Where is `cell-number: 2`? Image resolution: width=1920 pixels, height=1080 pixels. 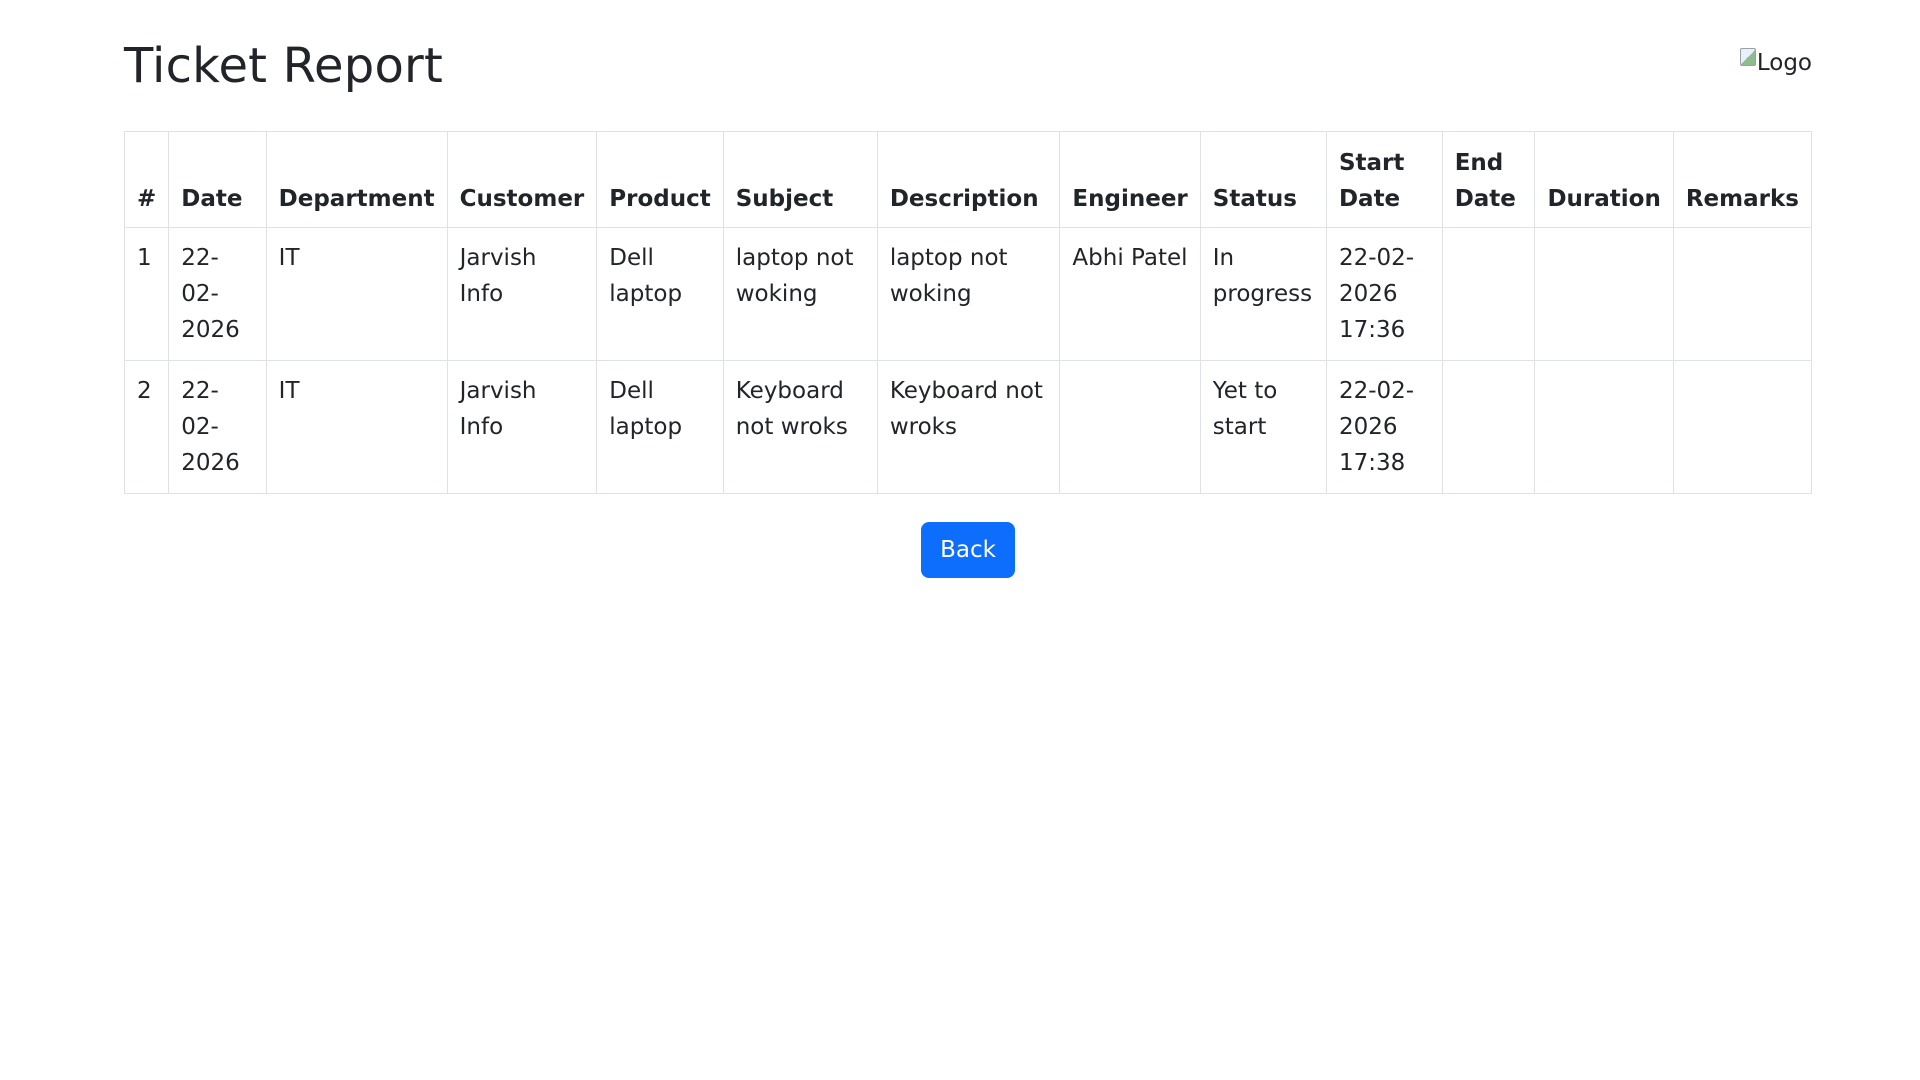
cell-number: 2 is located at coordinates (146, 427).